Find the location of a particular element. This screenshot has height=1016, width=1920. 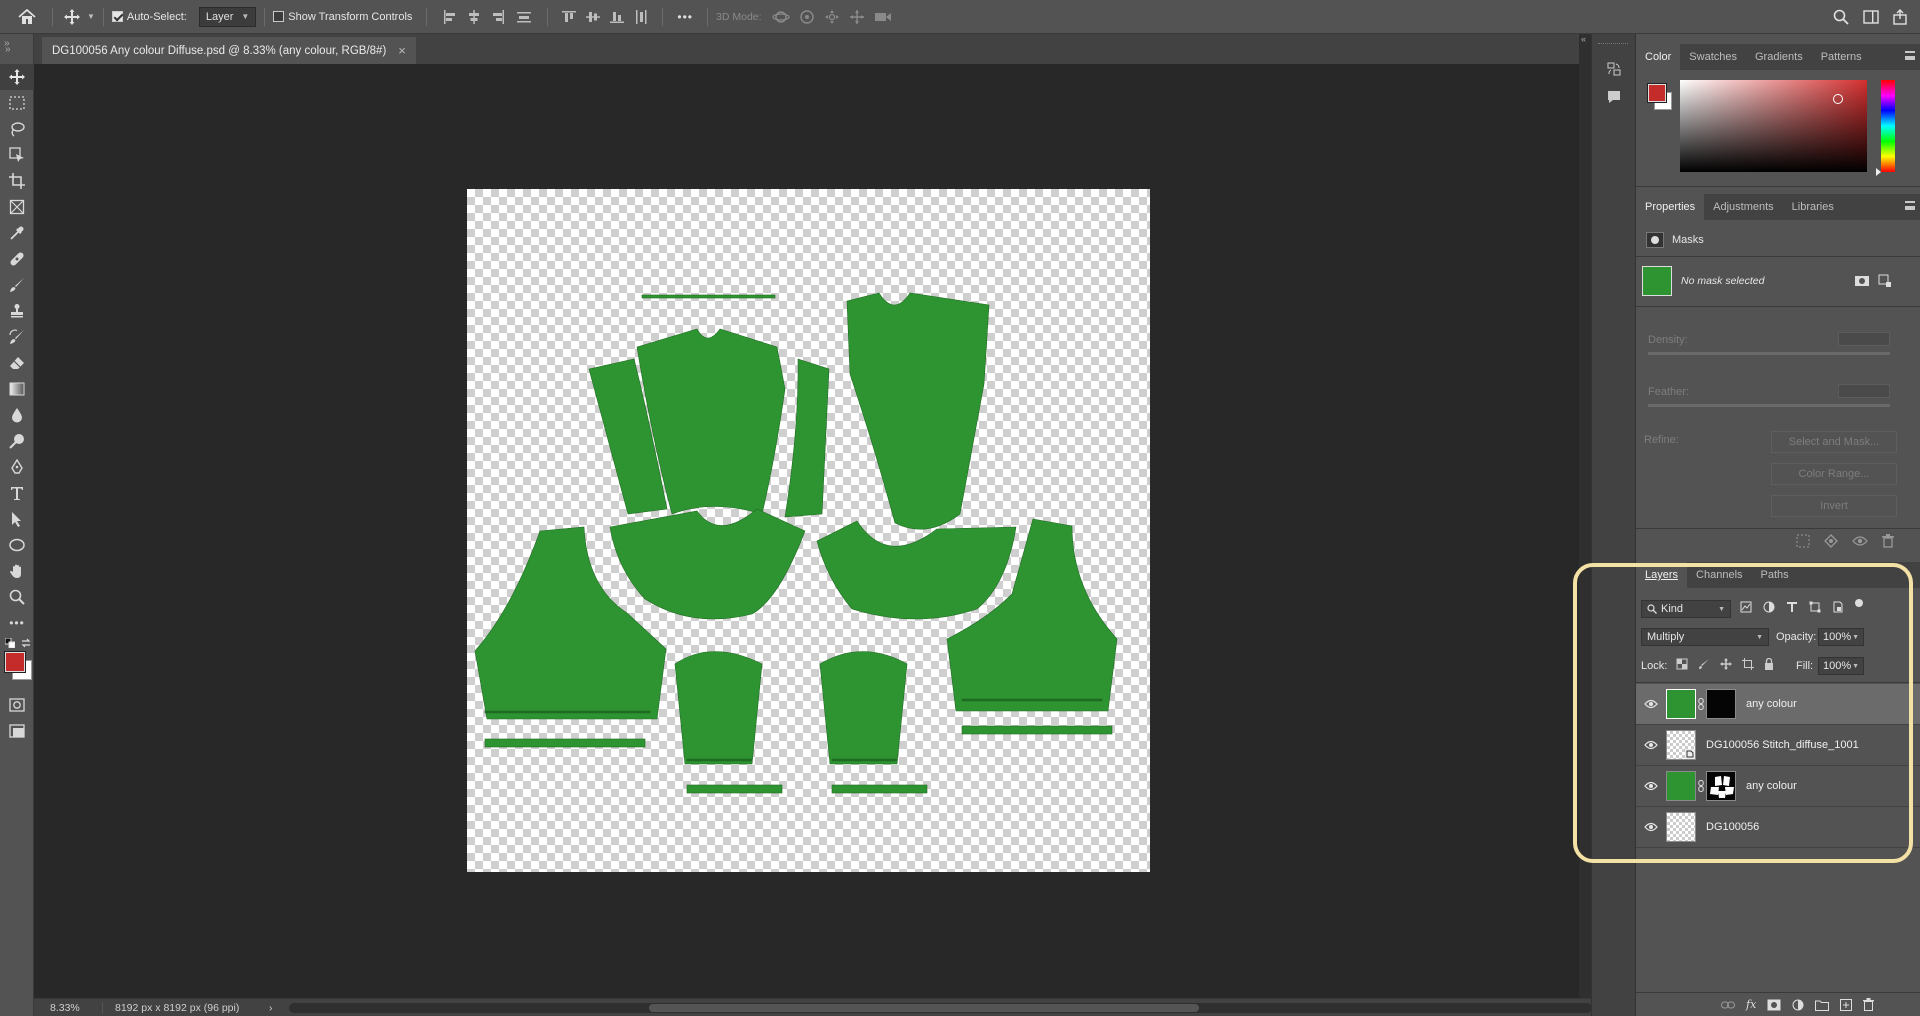

layer-filter-kind-dropdown: Kind ▼ is located at coordinates (1686, 609).